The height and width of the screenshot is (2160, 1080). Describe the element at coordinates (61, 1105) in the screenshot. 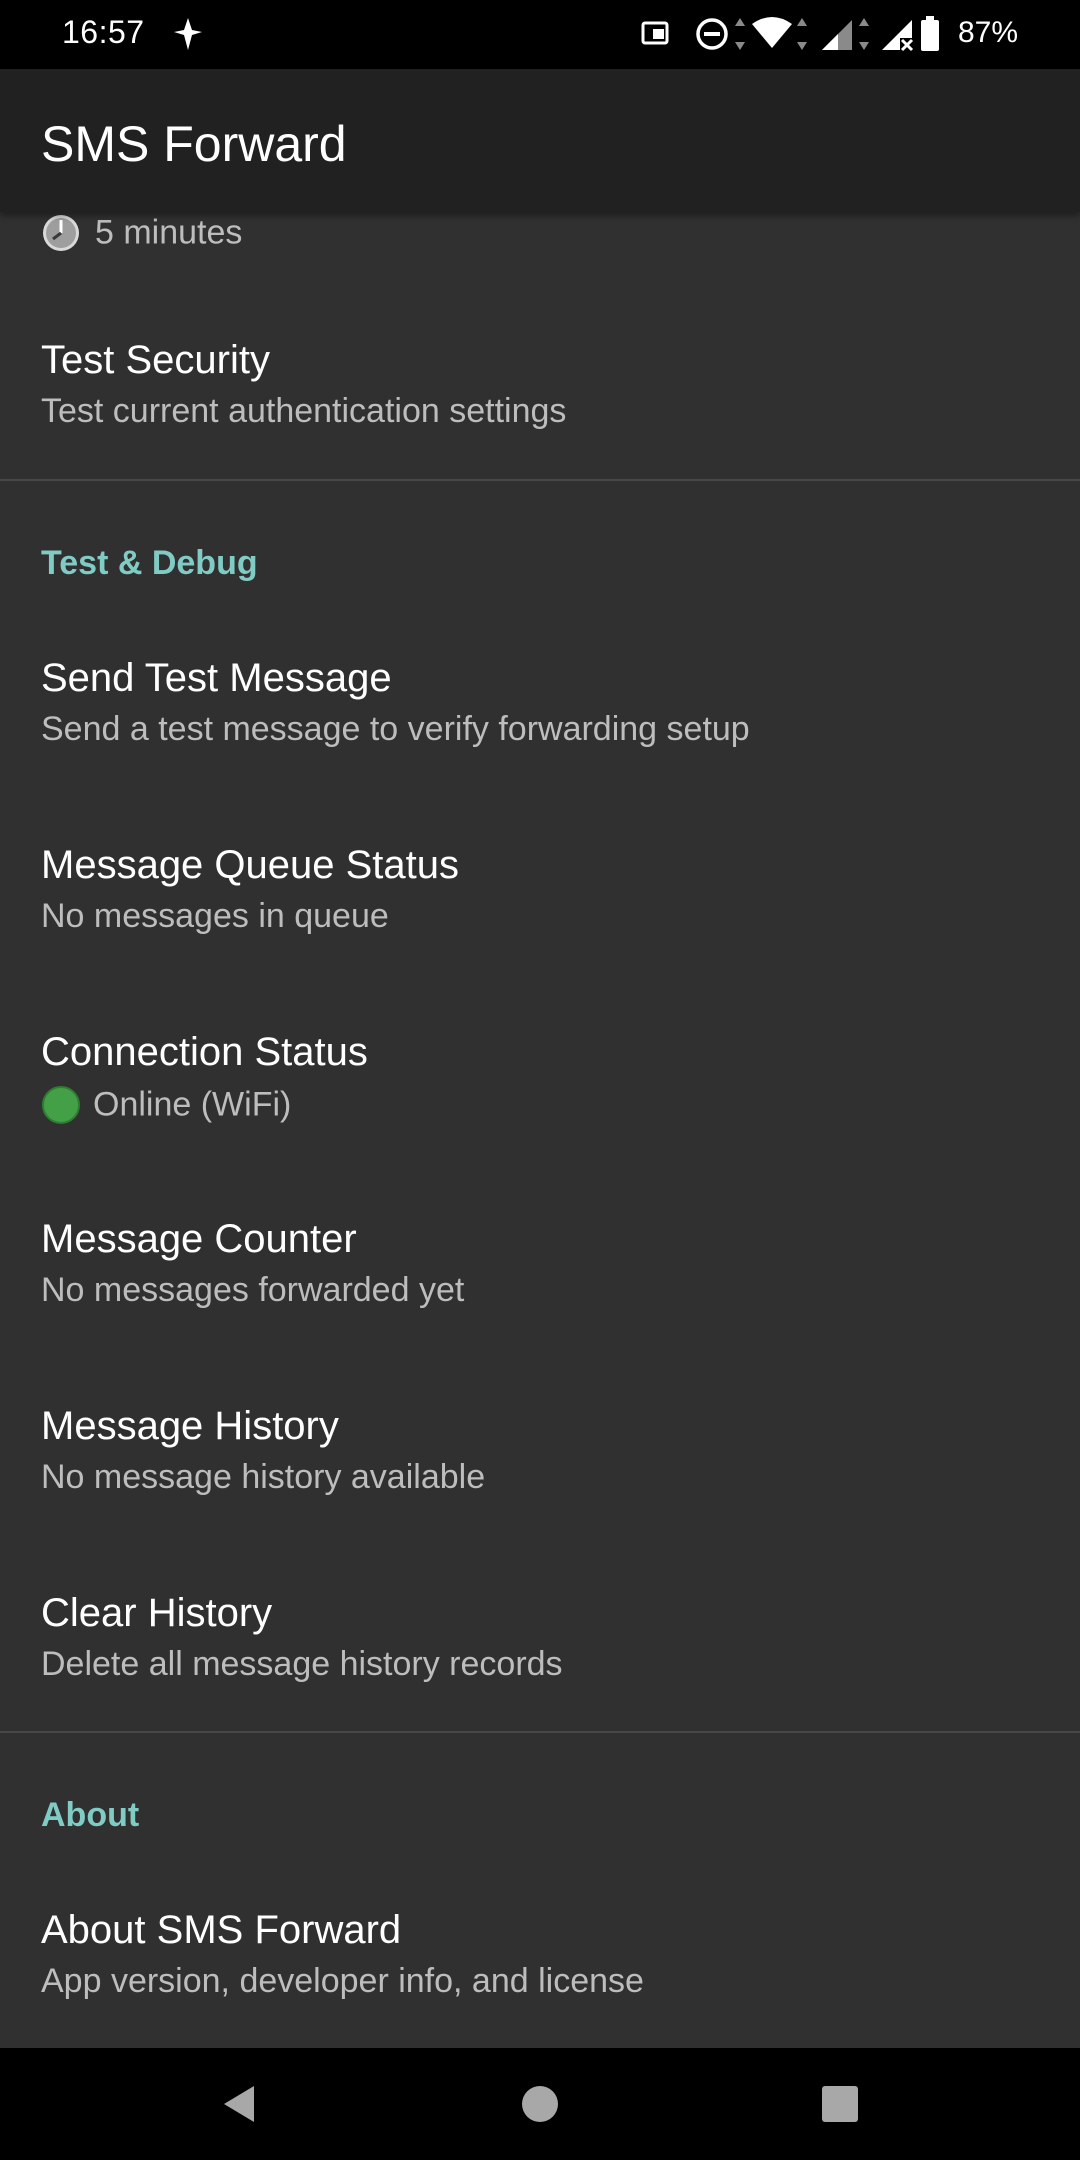

I see `green-dot-icon` at that location.